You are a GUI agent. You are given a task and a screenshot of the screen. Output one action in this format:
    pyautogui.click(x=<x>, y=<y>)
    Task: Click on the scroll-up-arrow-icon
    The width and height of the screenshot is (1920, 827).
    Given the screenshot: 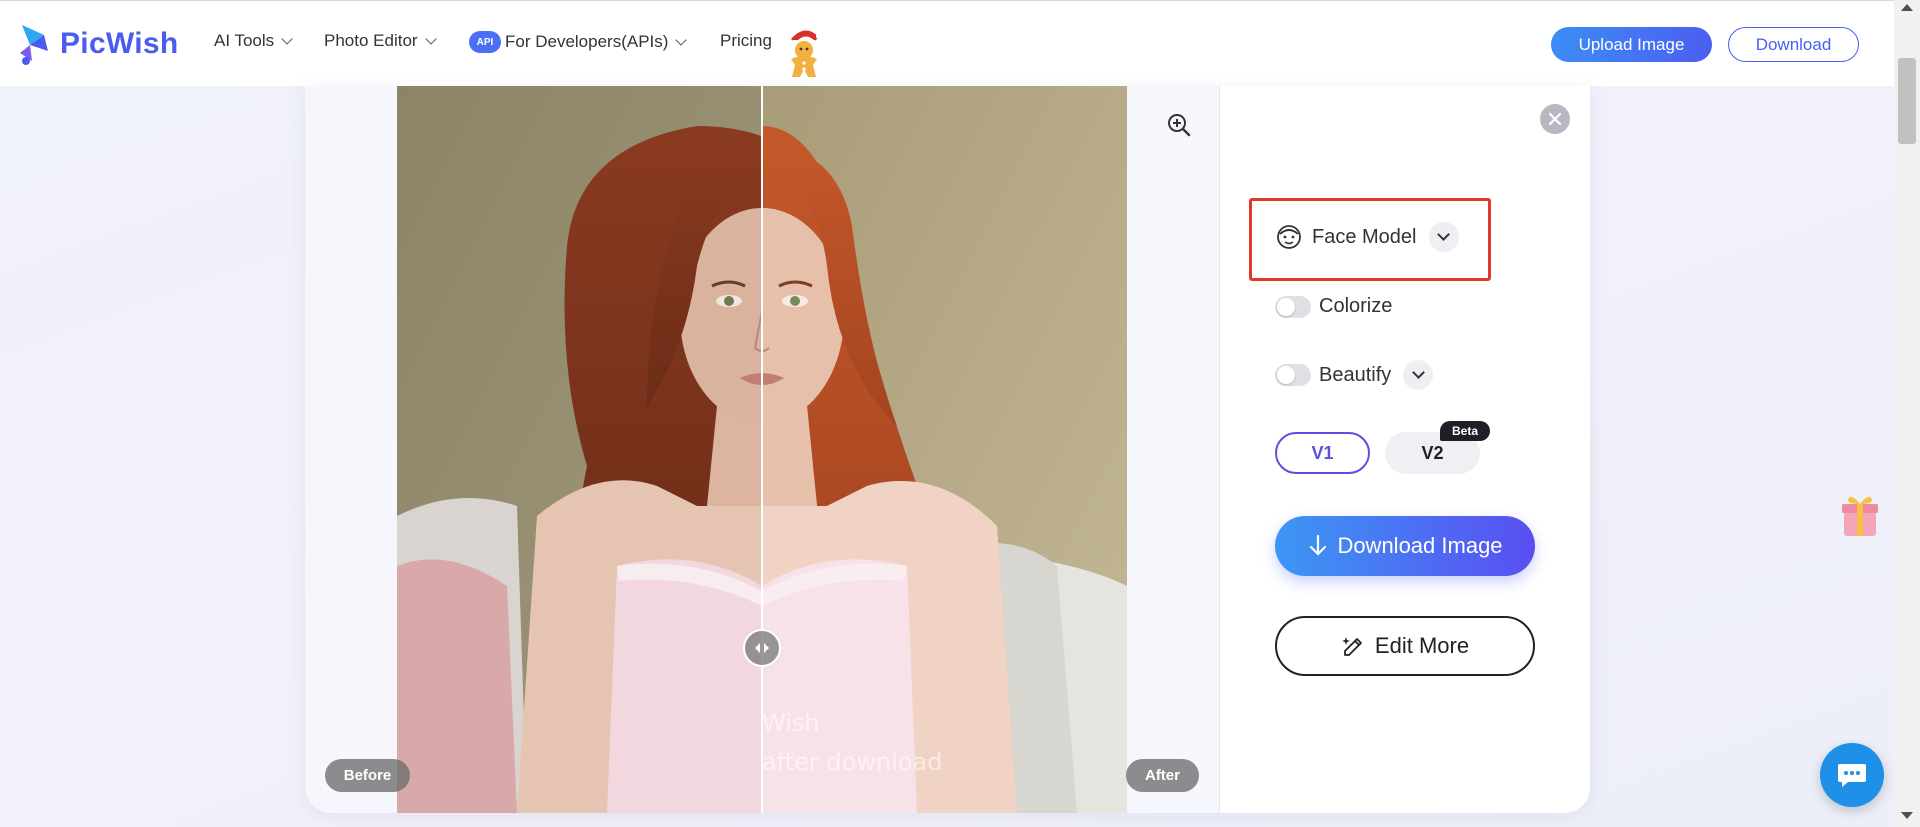 What is the action you would take?
    pyautogui.click(x=1907, y=7)
    